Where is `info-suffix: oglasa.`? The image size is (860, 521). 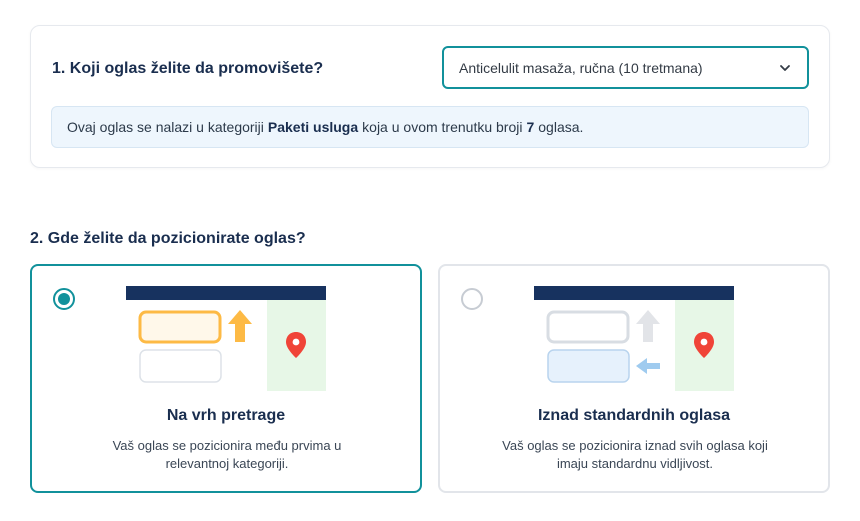 info-suffix: oglasa. is located at coordinates (561, 127).